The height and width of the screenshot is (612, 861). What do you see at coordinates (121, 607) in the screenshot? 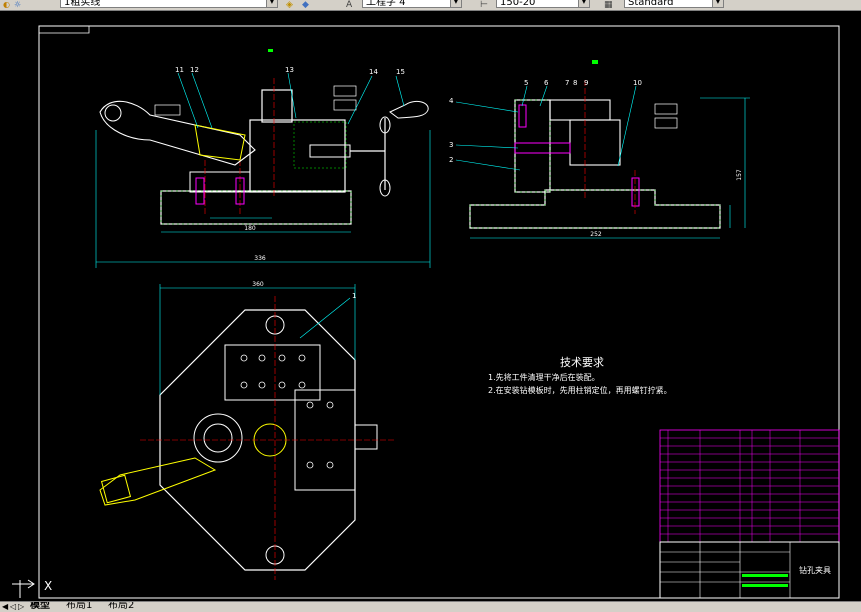
I see `tab-layout2: 布局2` at bounding box center [121, 607].